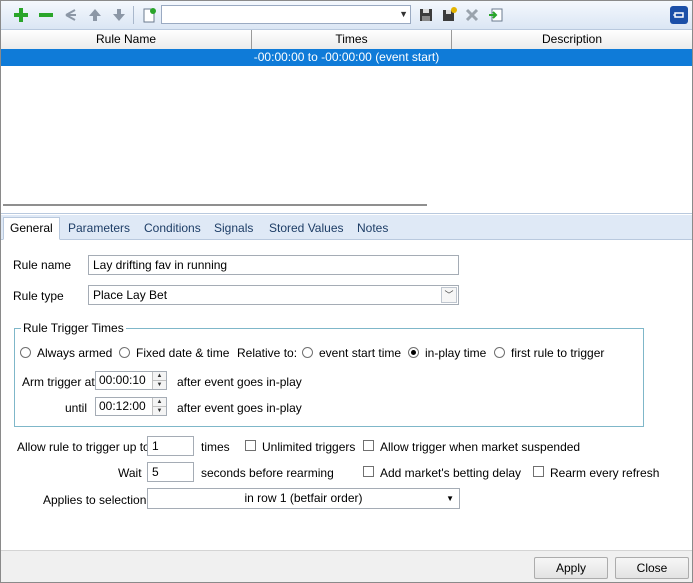  I want to click on fixed-date-label: Fixed date & time, so click(182, 353).